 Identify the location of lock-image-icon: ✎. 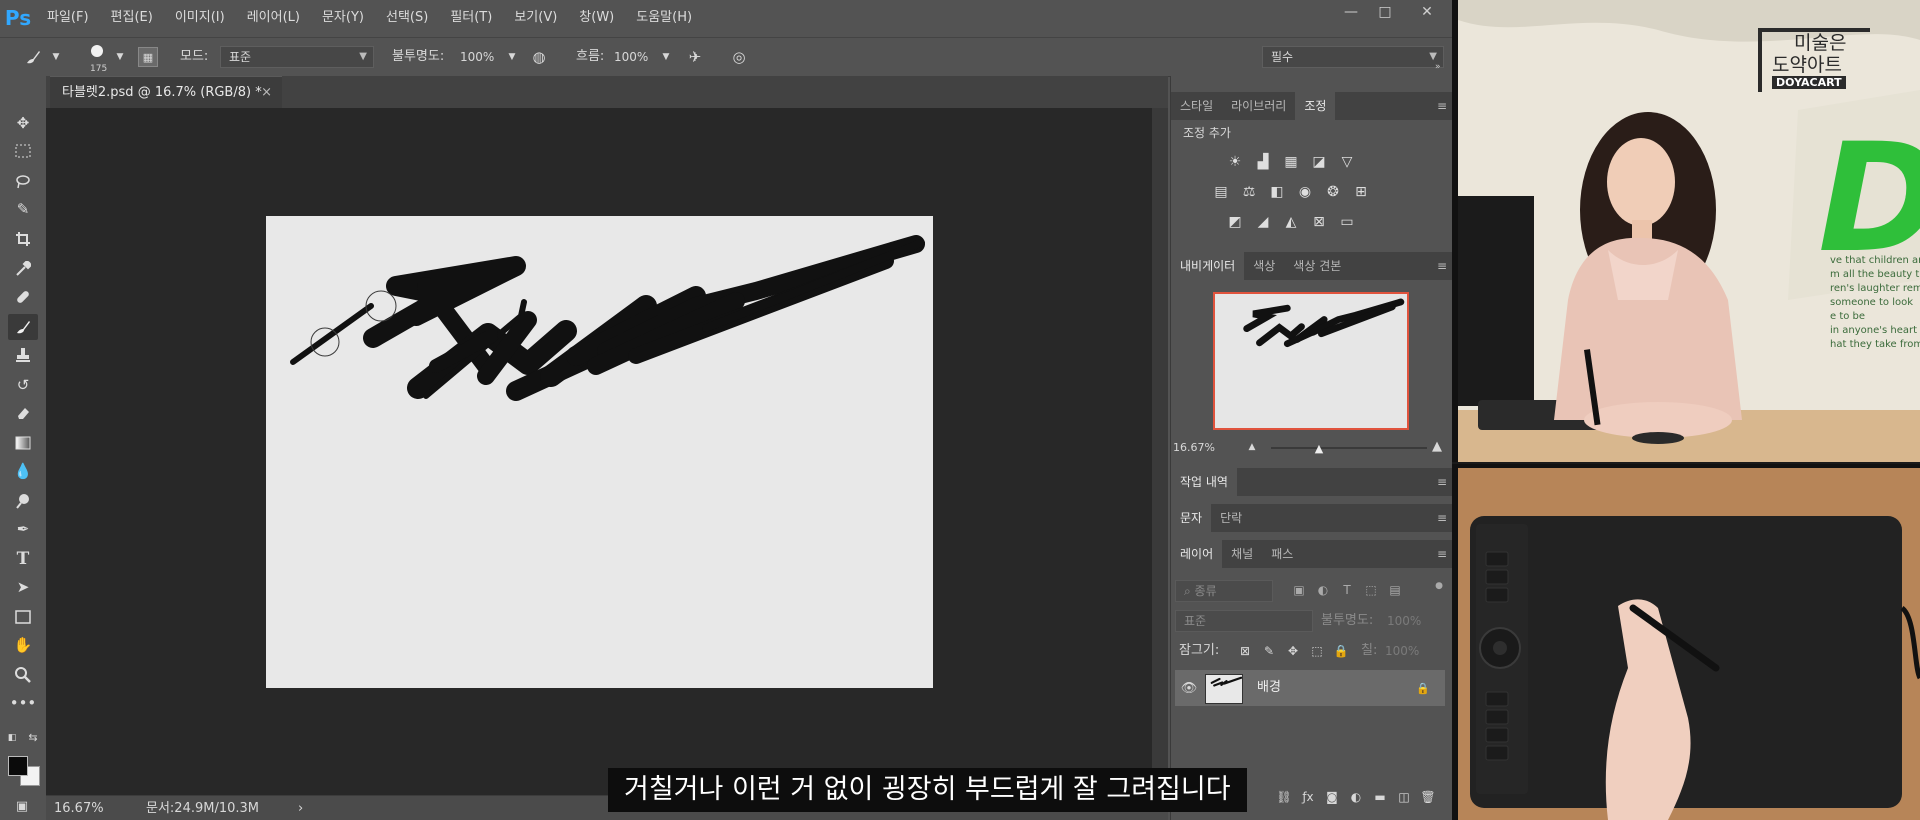
(1269, 651).